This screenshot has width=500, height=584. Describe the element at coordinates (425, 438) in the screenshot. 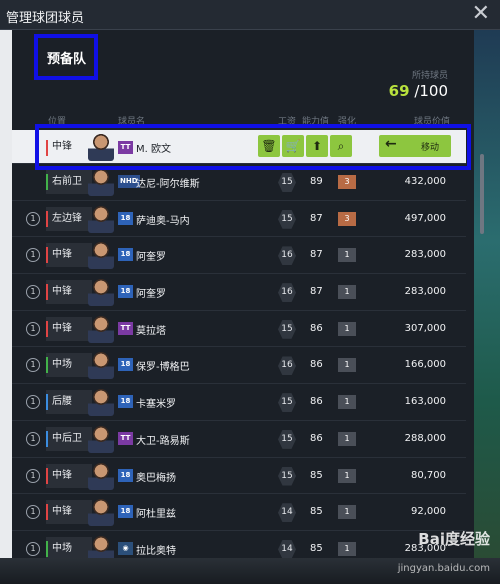

I see `player-value: 288,000` at that location.